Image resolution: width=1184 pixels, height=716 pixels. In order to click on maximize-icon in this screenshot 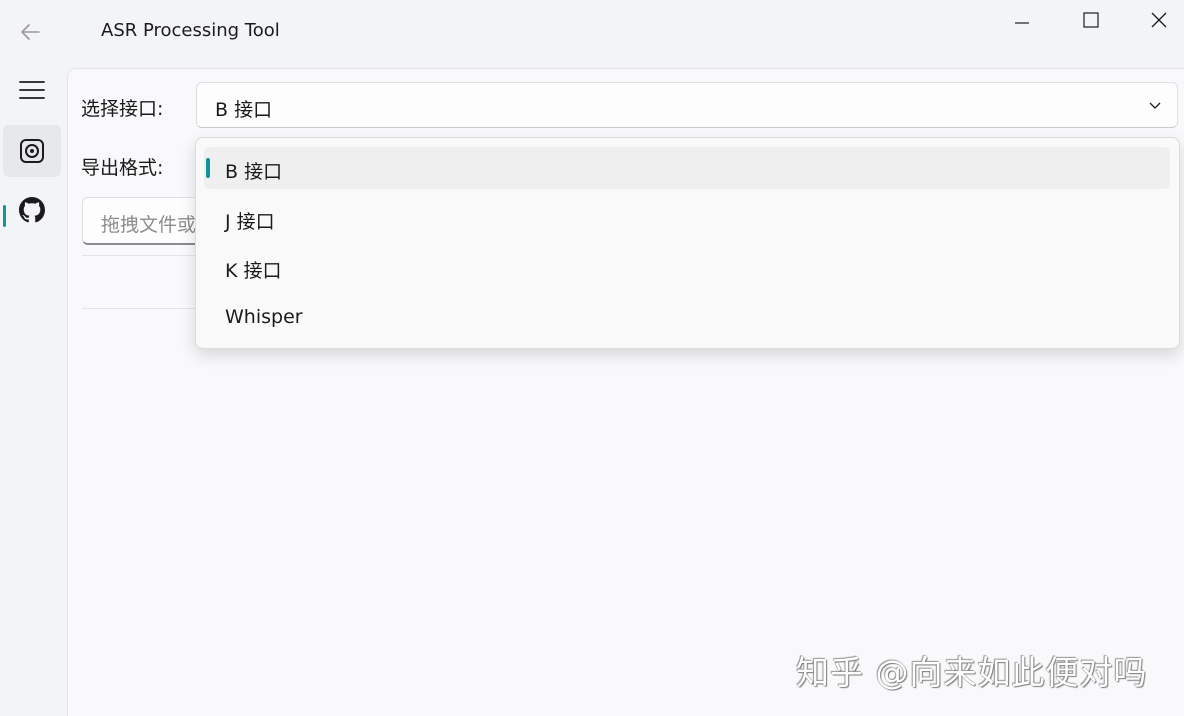, I will do `click(1091, 20)`.